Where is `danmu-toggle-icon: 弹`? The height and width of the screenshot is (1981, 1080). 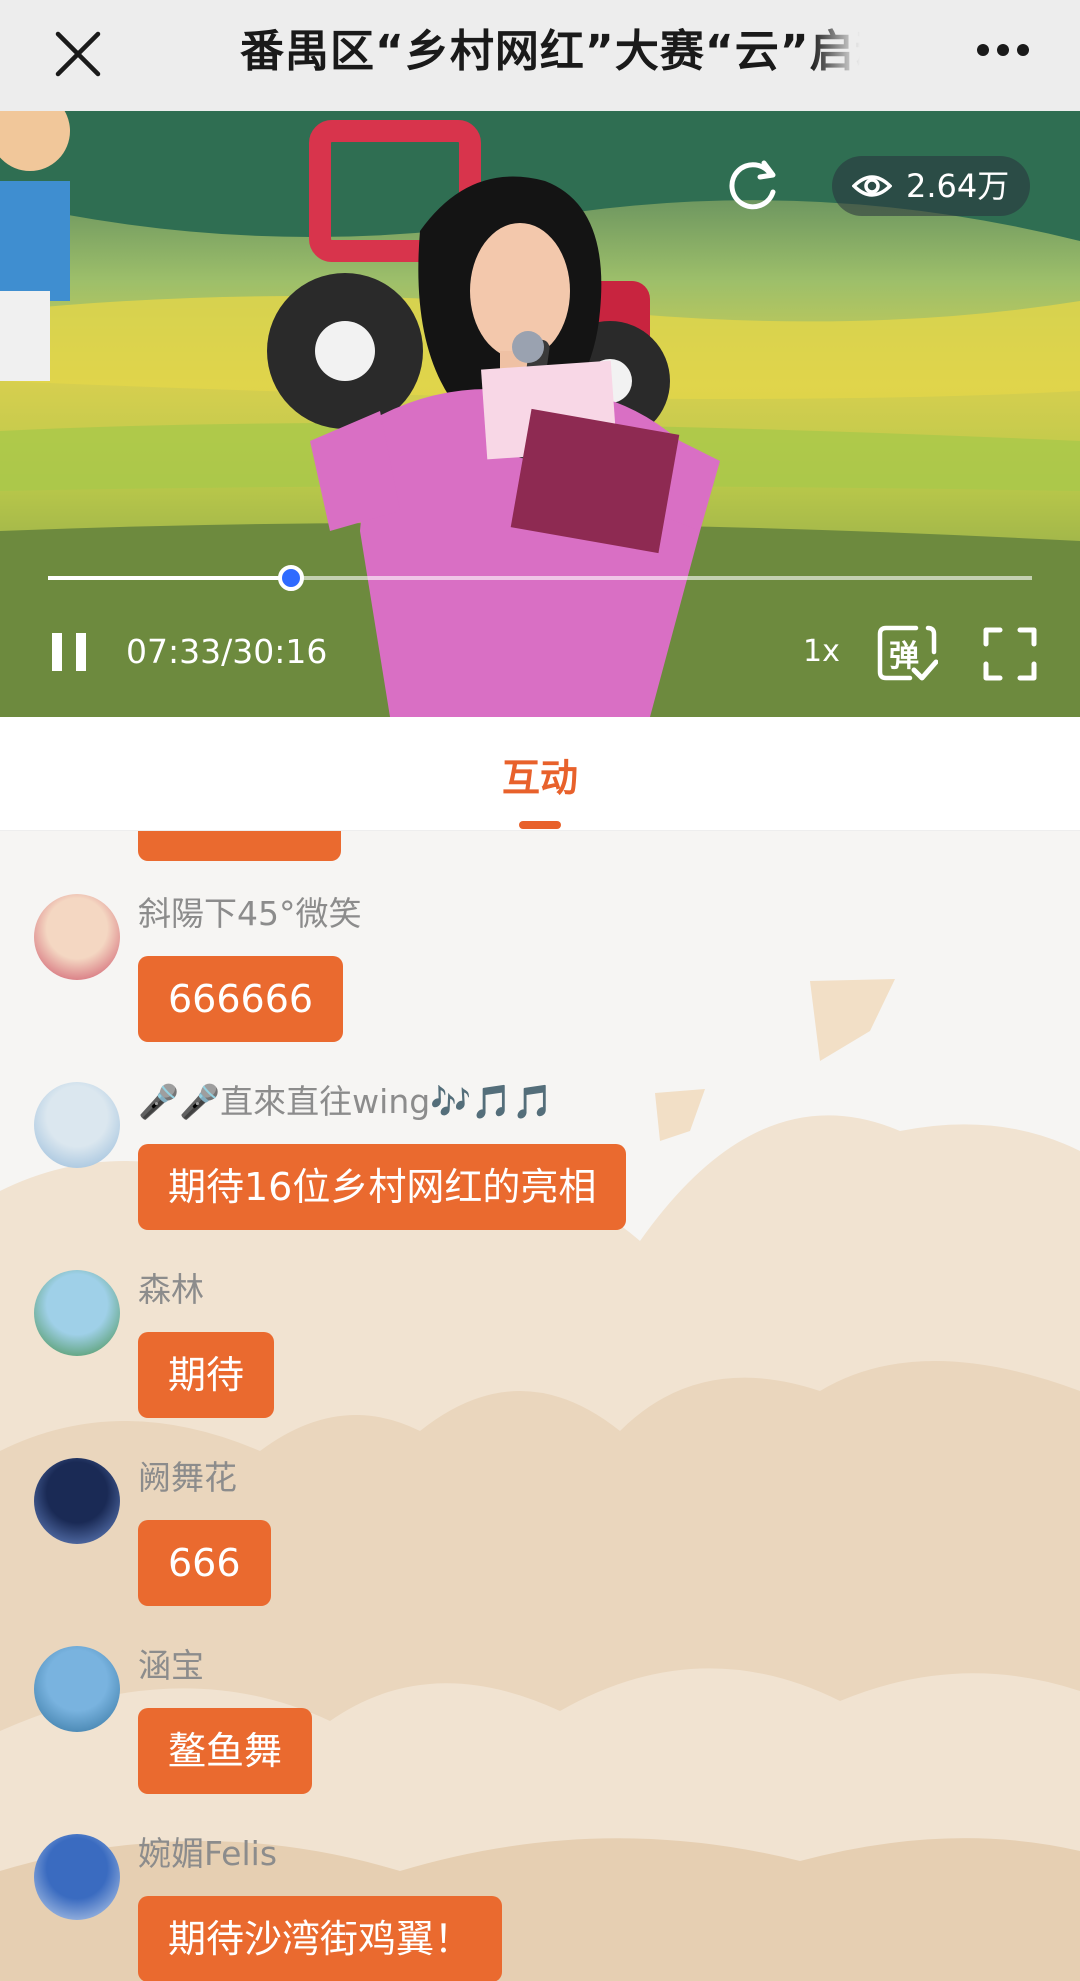 danmu-toggle-icon: 弹 is located at coordinates (907, 653).